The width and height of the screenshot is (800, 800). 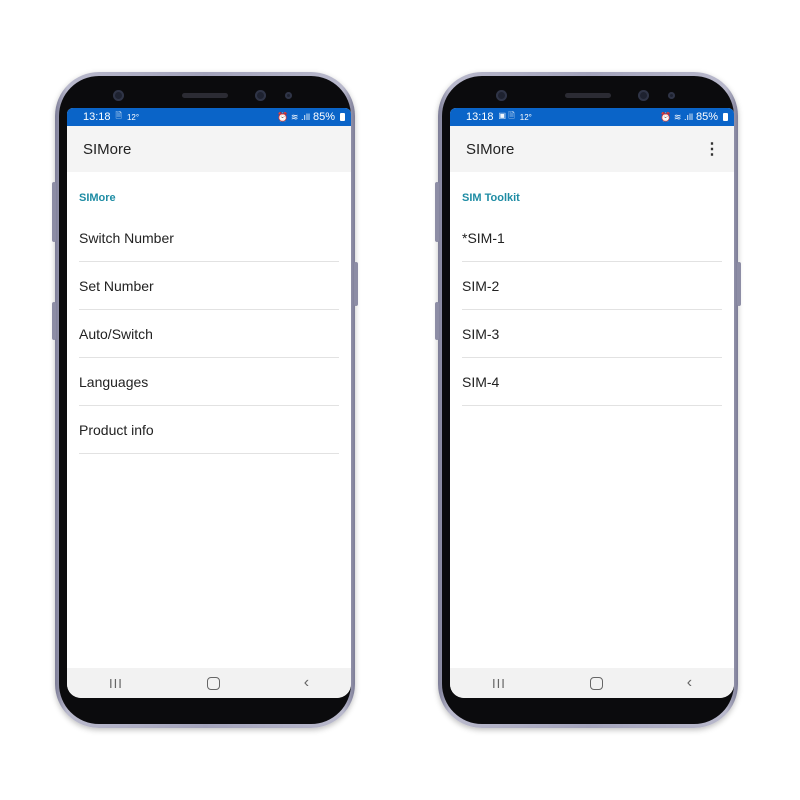 What do you see at coordinates (209, 286) in the screenshot?
I see `list-item-set-number: Set Number` at bounding box center [209, 286].